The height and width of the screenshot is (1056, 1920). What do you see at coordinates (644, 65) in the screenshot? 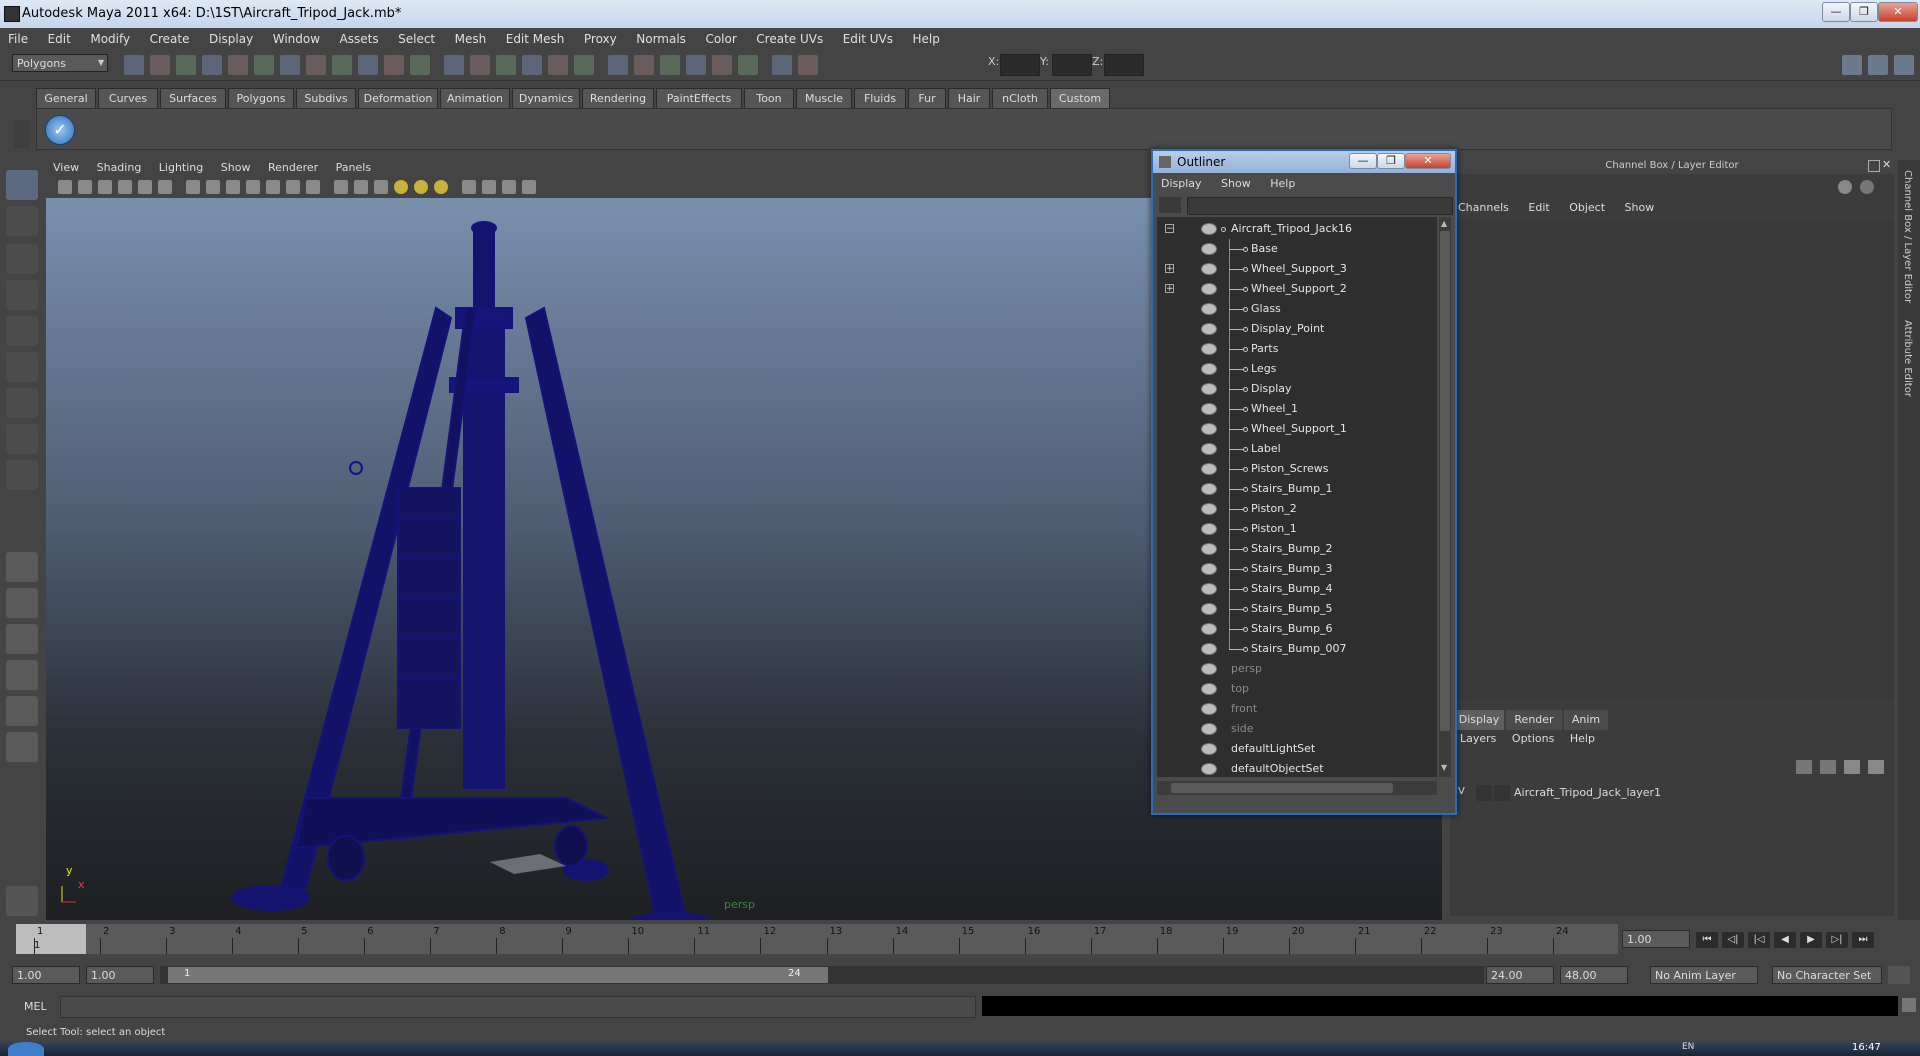
I see `ipr-render-icon` at bounding box center [644, 65].